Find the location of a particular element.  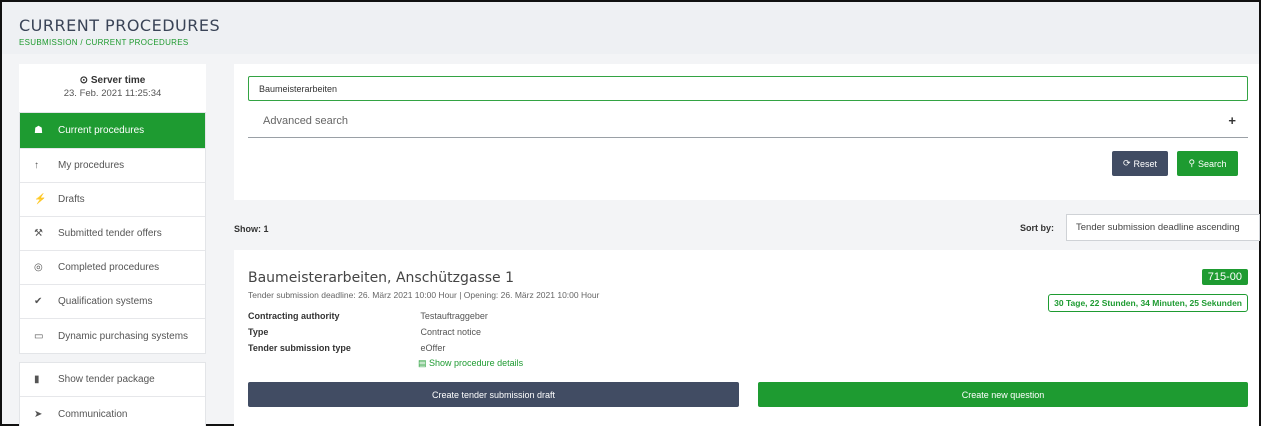

sidebar-item-show-tender-package: ▮ Show tender package is located at coordinates (112, 380).